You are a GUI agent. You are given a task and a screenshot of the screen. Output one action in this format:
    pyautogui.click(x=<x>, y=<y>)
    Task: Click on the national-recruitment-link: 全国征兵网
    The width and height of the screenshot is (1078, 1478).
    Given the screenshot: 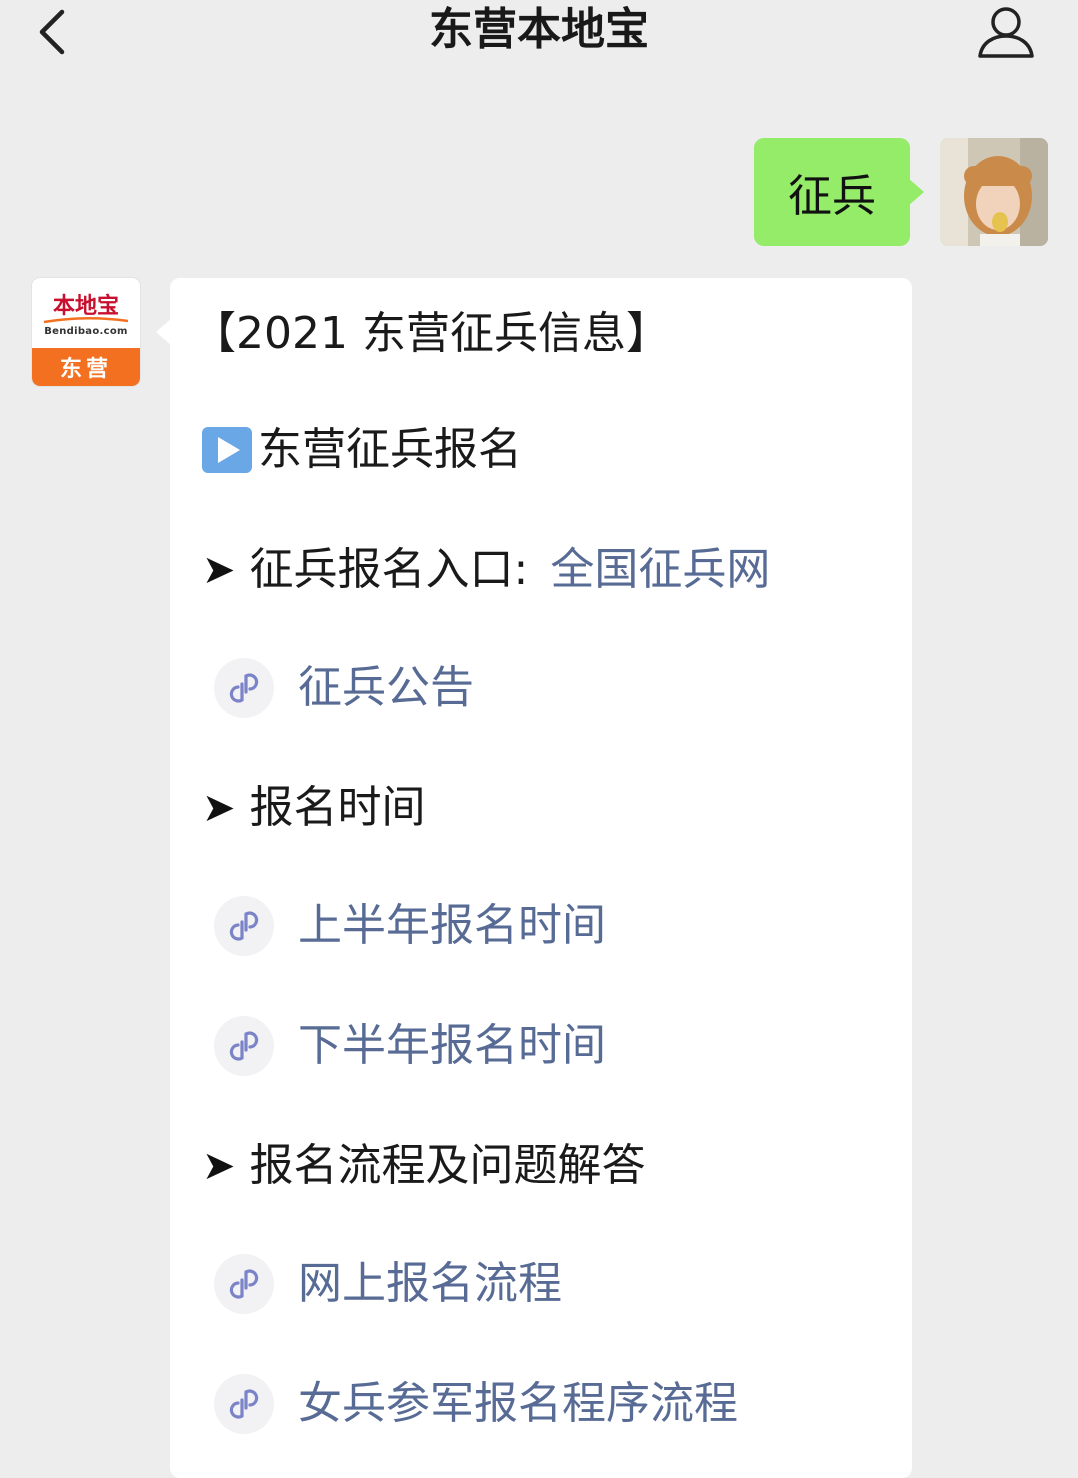 What is the action you would take?
    pyautogui.click(x=660, y=570)
    